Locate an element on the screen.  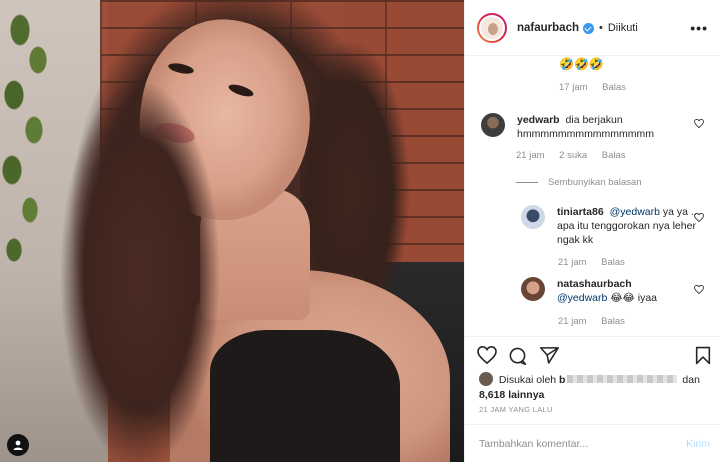
post-header: nafaurbach • Diikuti ••• is located at coordinates (592, 28).